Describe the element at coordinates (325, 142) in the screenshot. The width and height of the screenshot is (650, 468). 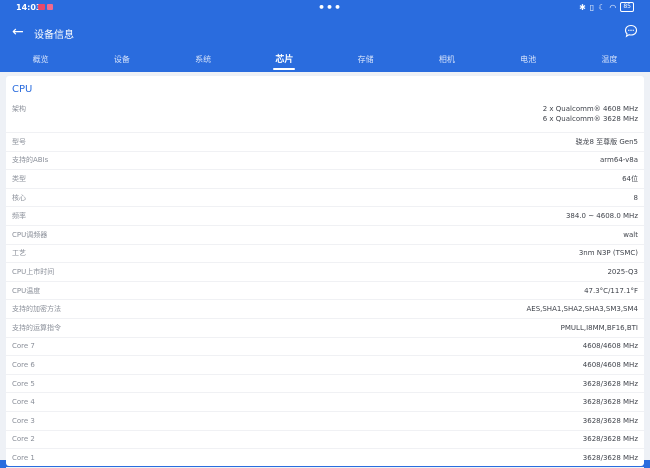
I see `info-row: 型号 骁龙8 至尊版 Gen5` at that location.